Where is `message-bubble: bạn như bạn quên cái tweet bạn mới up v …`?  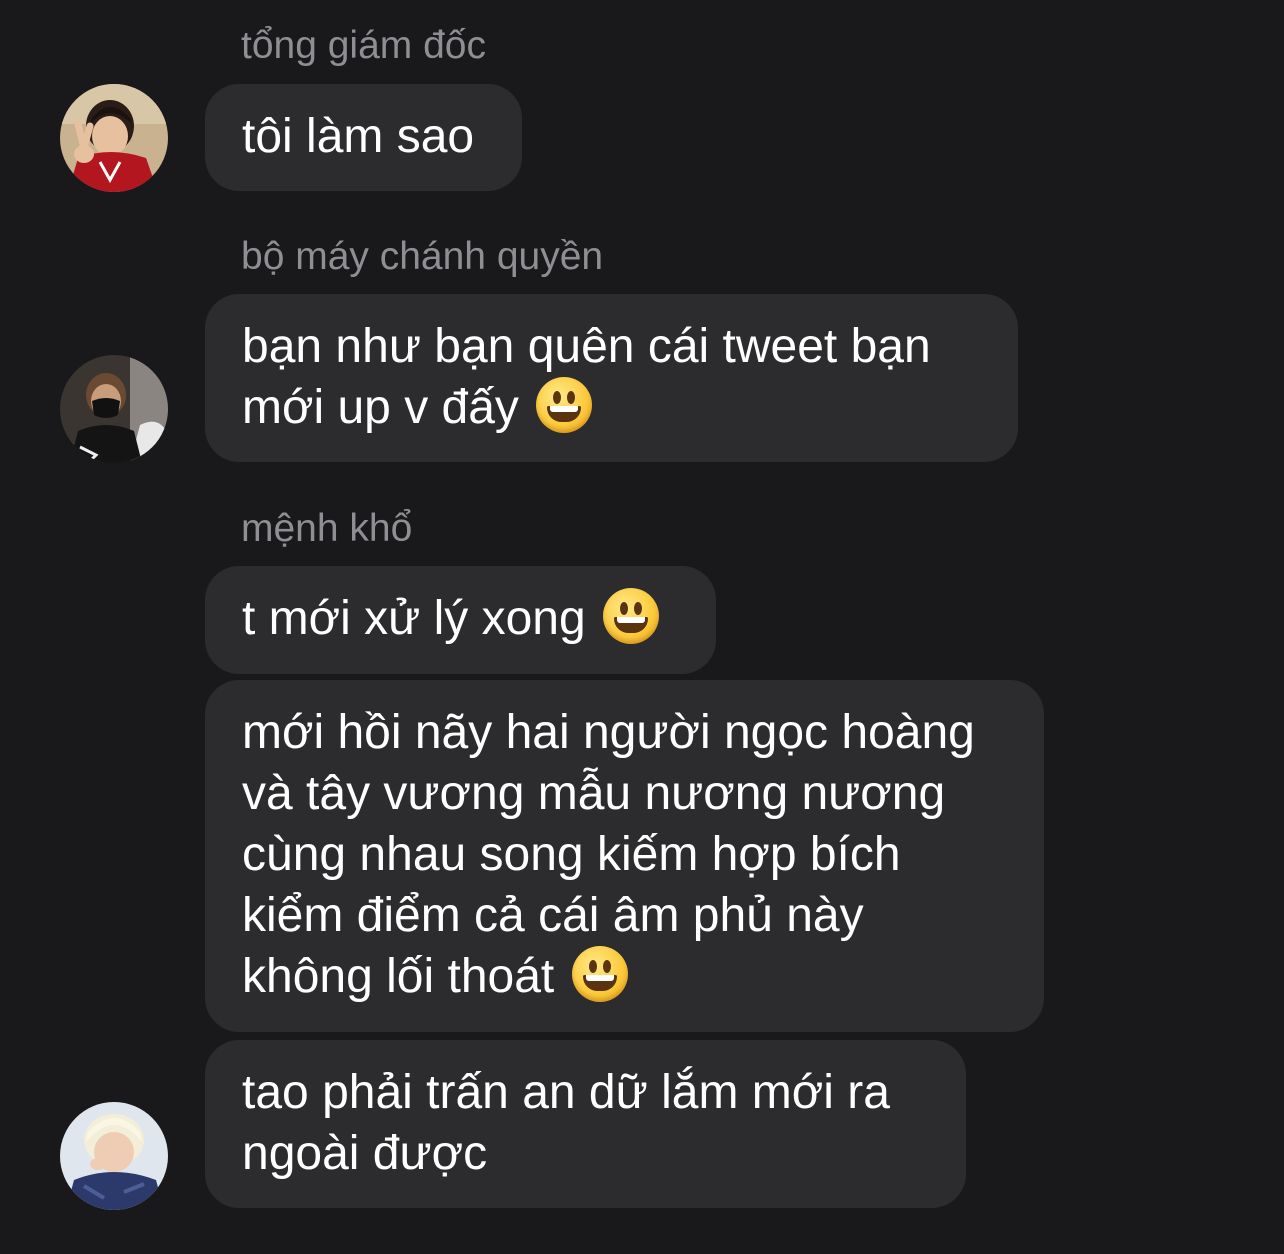 message-bubble: bạn như bạn quên cái tweet bạn mới up v … is located at coordinates (611, 378).